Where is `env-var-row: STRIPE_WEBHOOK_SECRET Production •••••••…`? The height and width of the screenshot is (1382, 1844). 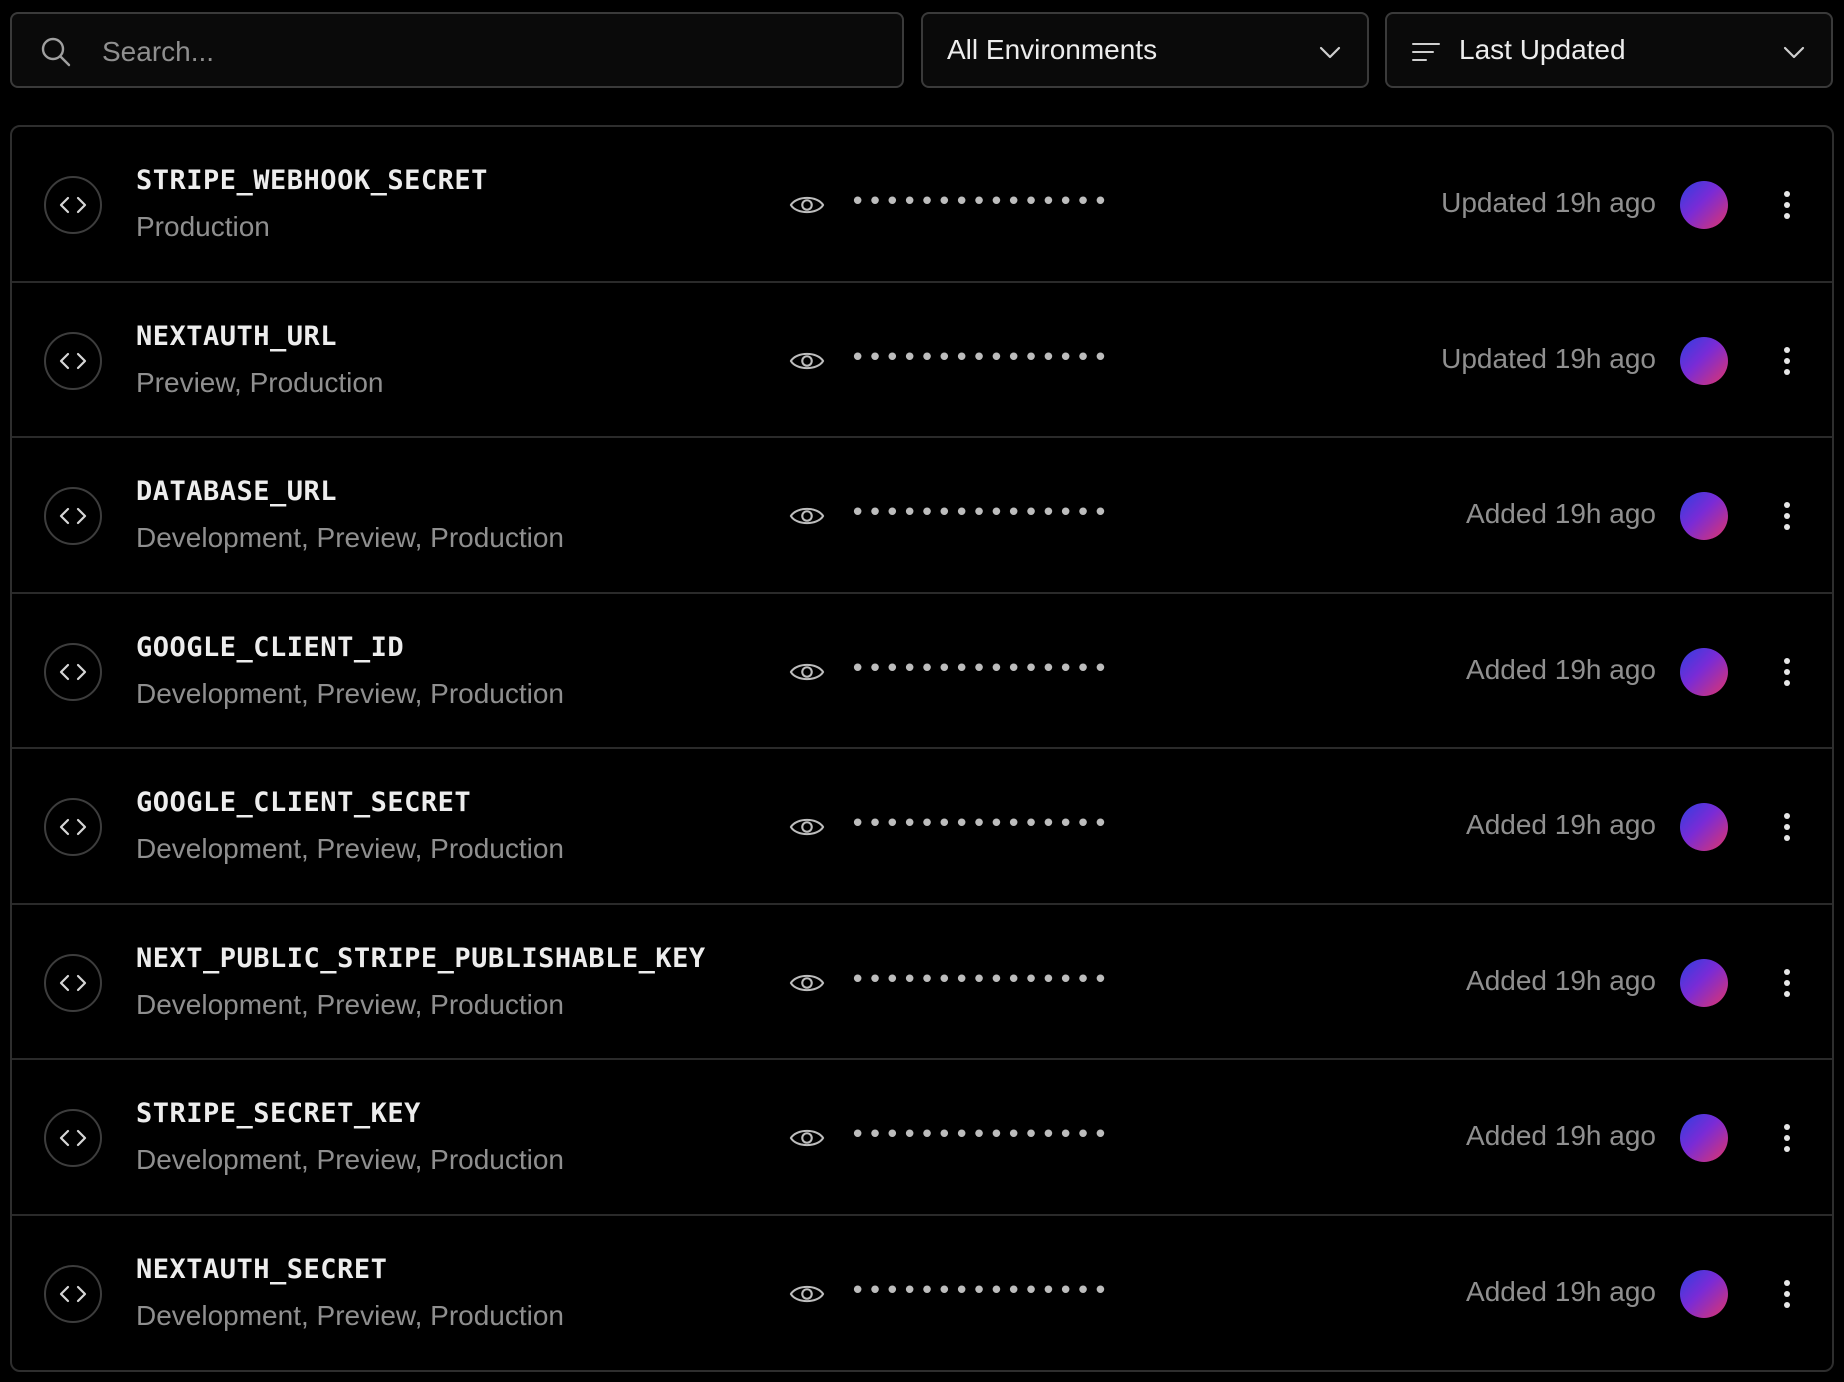 env-var-row: STRIPE_WEBHOOK_SECRET Production •••••••… is located at coordinates (922, 205).